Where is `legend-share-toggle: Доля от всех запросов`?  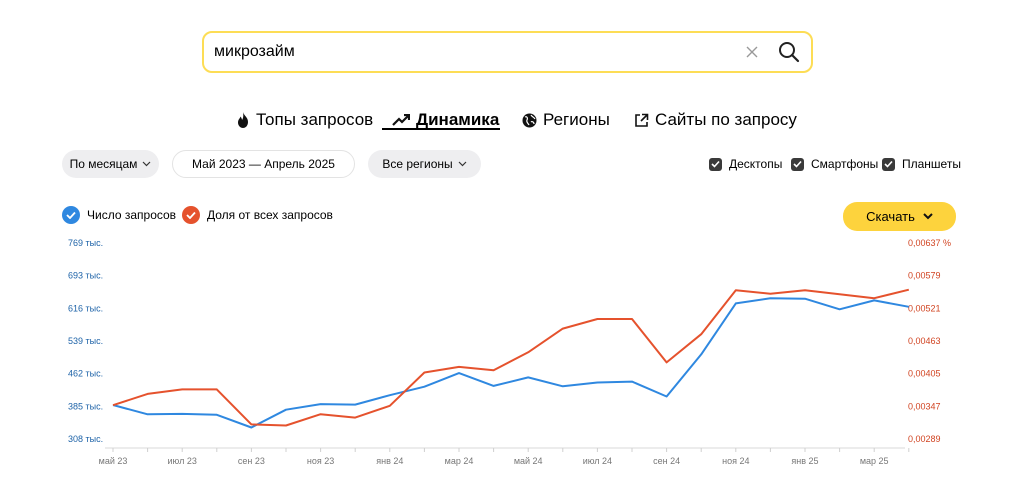
legend-share-toggle: Доля от всех запросов is located at coordinates (257, 215).